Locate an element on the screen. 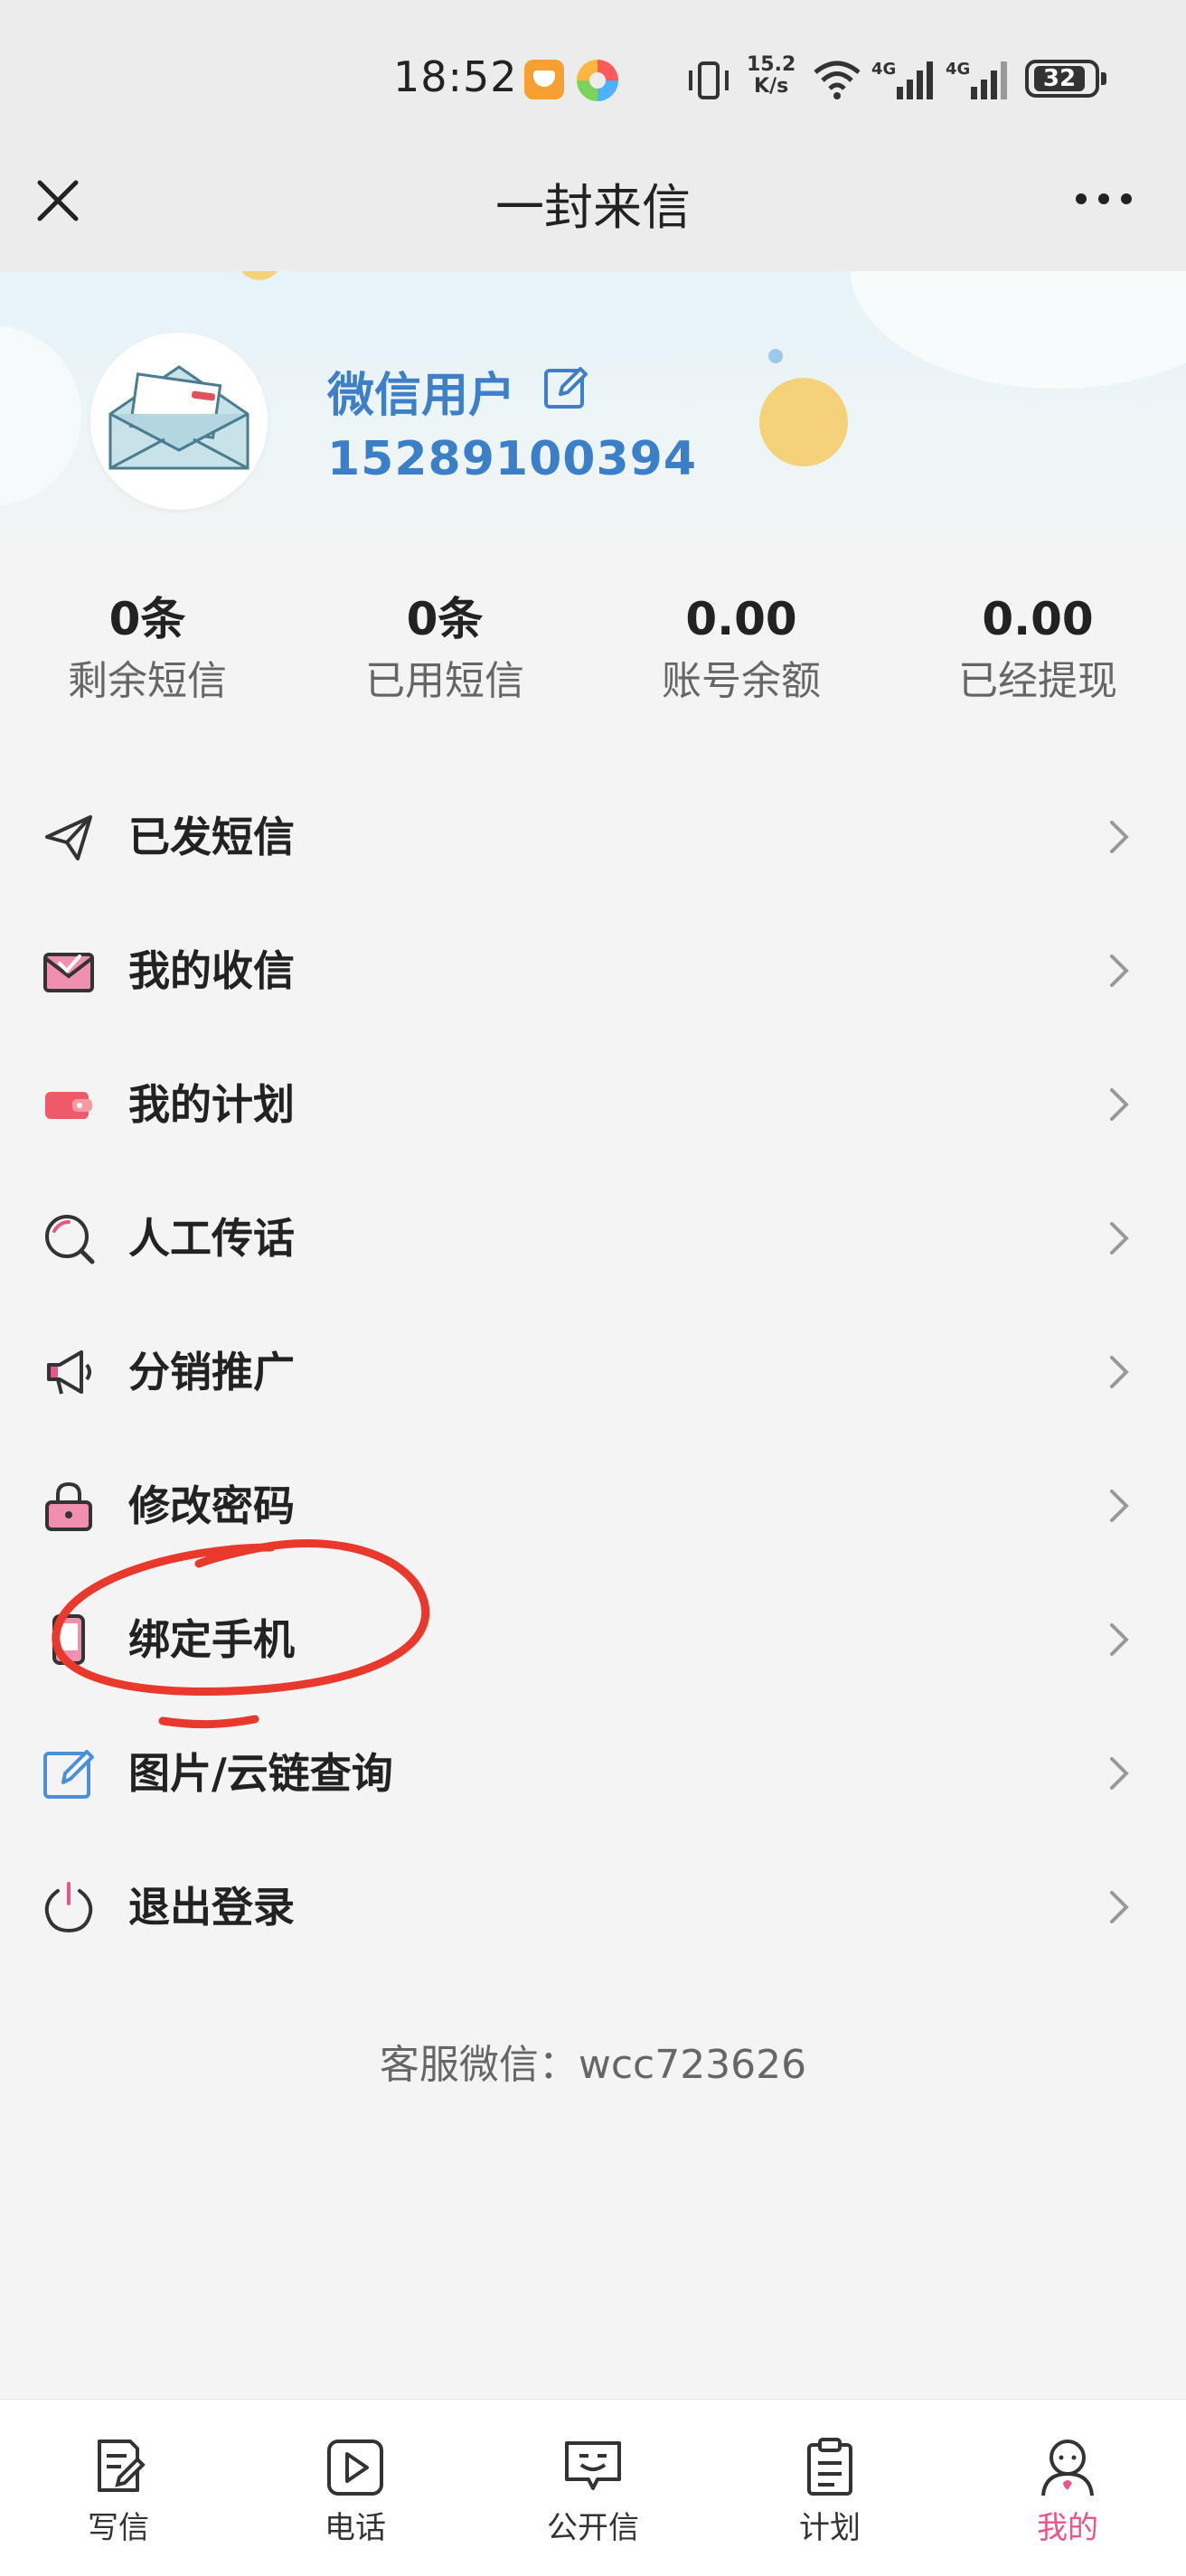  status-time: 18:52 is located at coordinates (455, 76).